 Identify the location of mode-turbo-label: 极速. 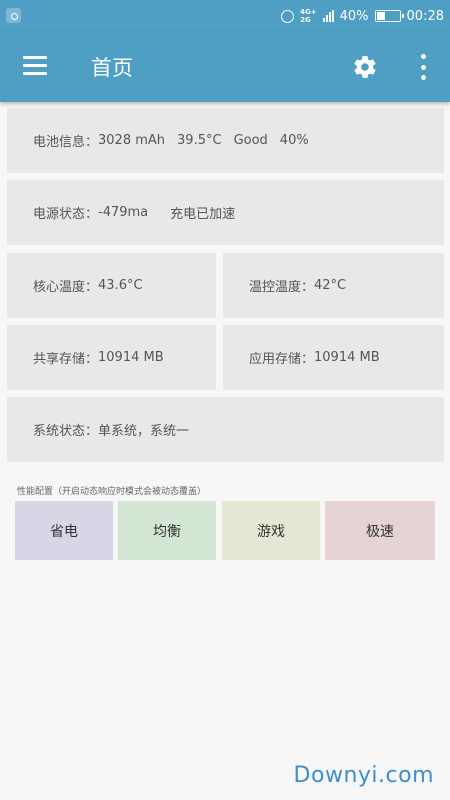
(380, 531).